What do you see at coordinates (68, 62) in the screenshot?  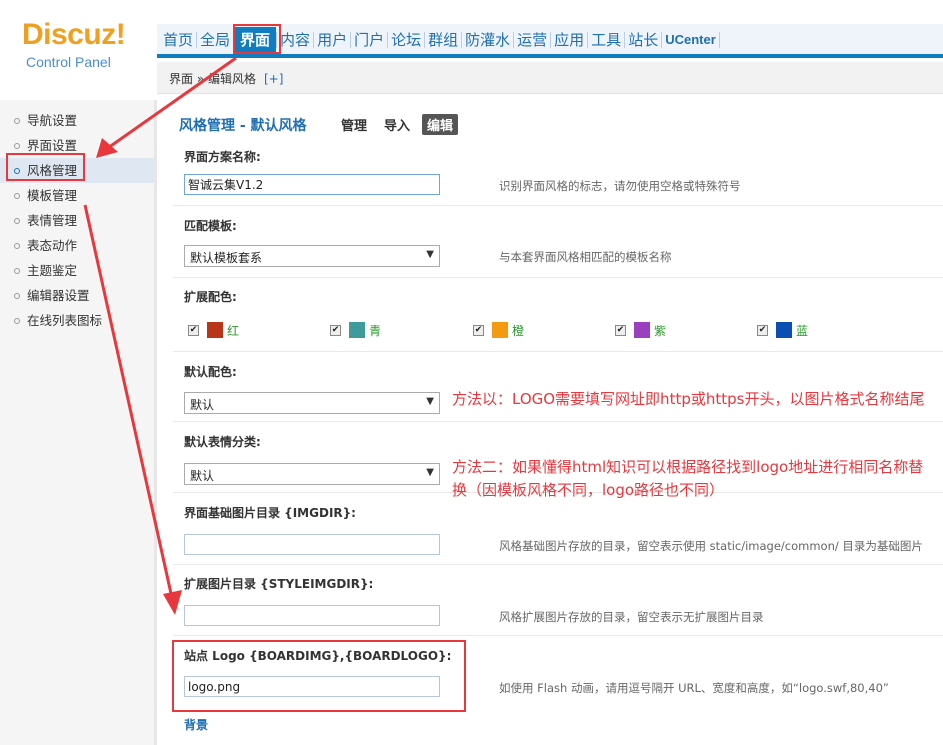 I see `logo-subtitle: Control Panel` at bounding box center [68, 62].